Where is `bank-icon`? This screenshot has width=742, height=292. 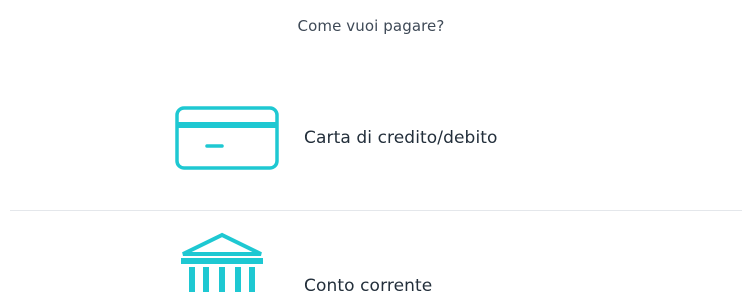
bank-icon is located at coordinates (222, 262).